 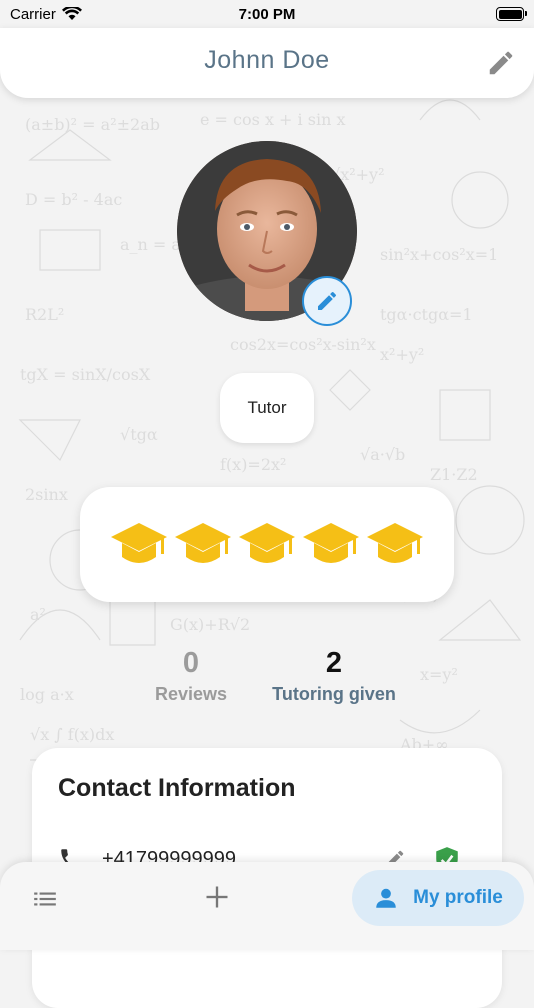 What do you see at coordinates (210, 624) in the screenshot?
I see `svg-text: G(x)+R√2` at bounding box center [210, 624].